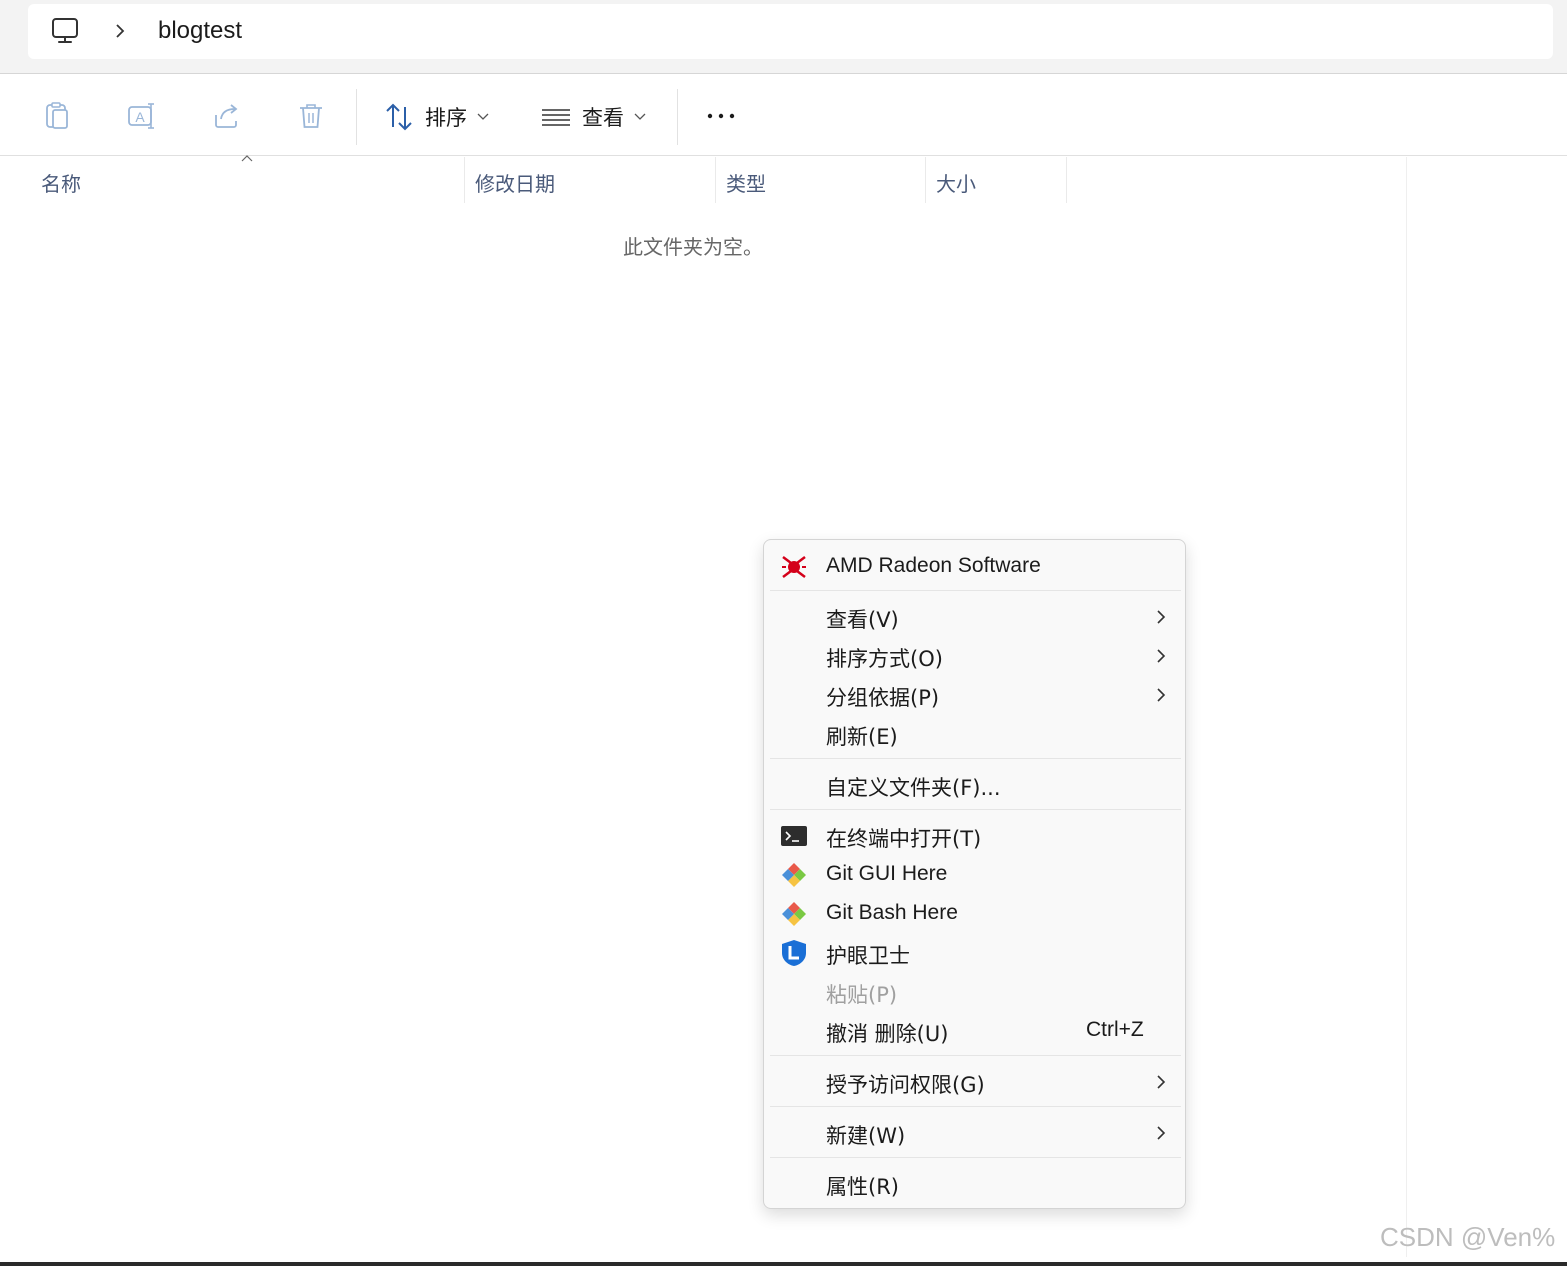 This screenshot has height=1266, width=1567. Describe the element at coordinates (975, 952) in the screenshot. I see `menu-item-eye-guard: 护眼卫士` at that location.